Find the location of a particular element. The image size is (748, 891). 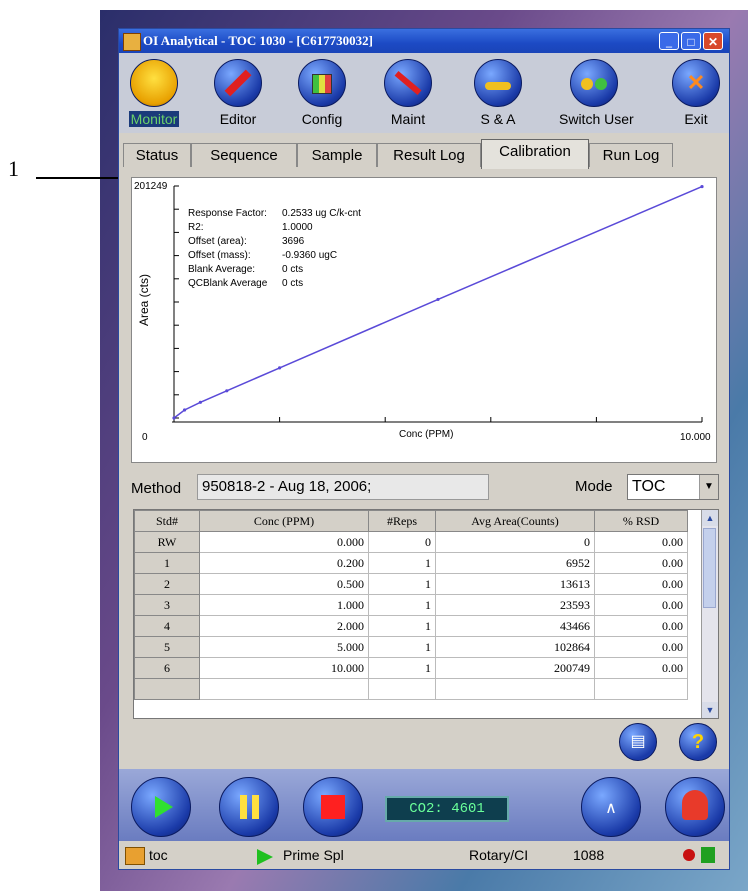

tab-sequence: Sequence is located at coordinates (244, 155).